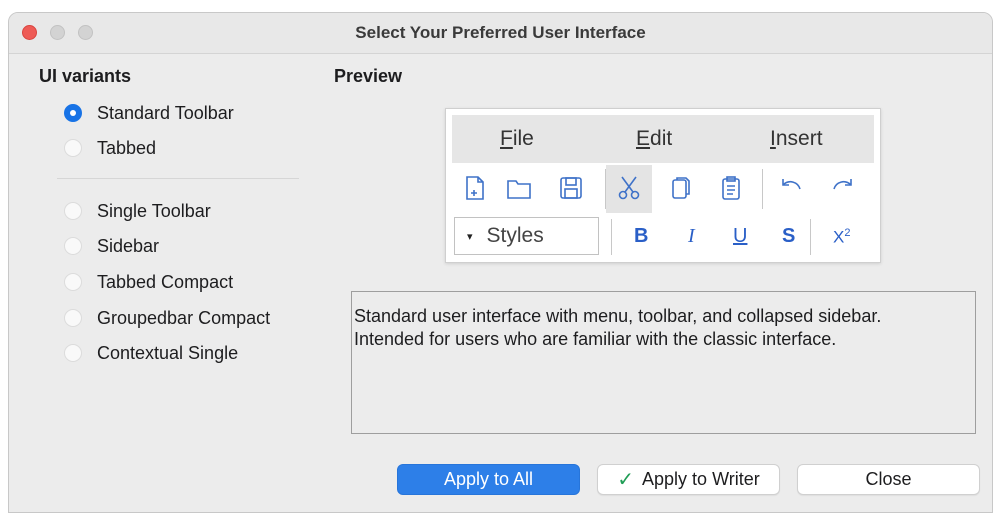  I want to click on checkmark-icon: ✓, so click(626, 480).